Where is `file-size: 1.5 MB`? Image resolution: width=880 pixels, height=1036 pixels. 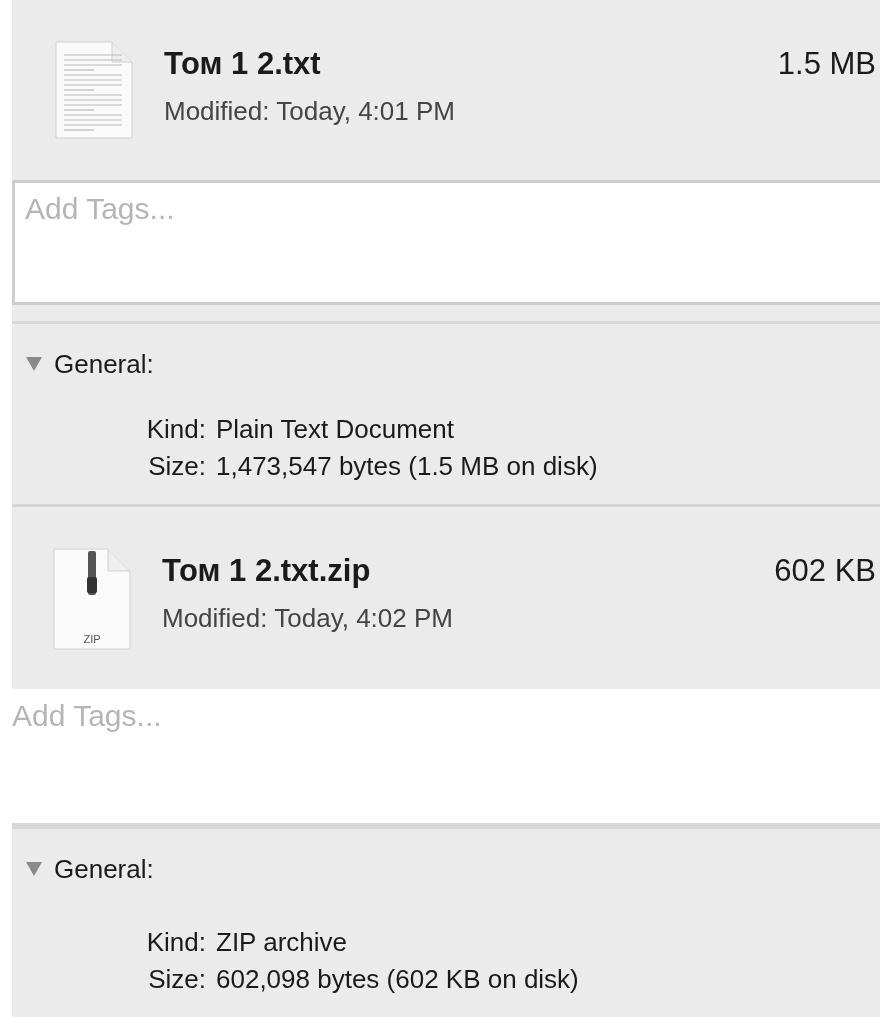
file-size: 1.5 MB is located at coordinates (826, 64).